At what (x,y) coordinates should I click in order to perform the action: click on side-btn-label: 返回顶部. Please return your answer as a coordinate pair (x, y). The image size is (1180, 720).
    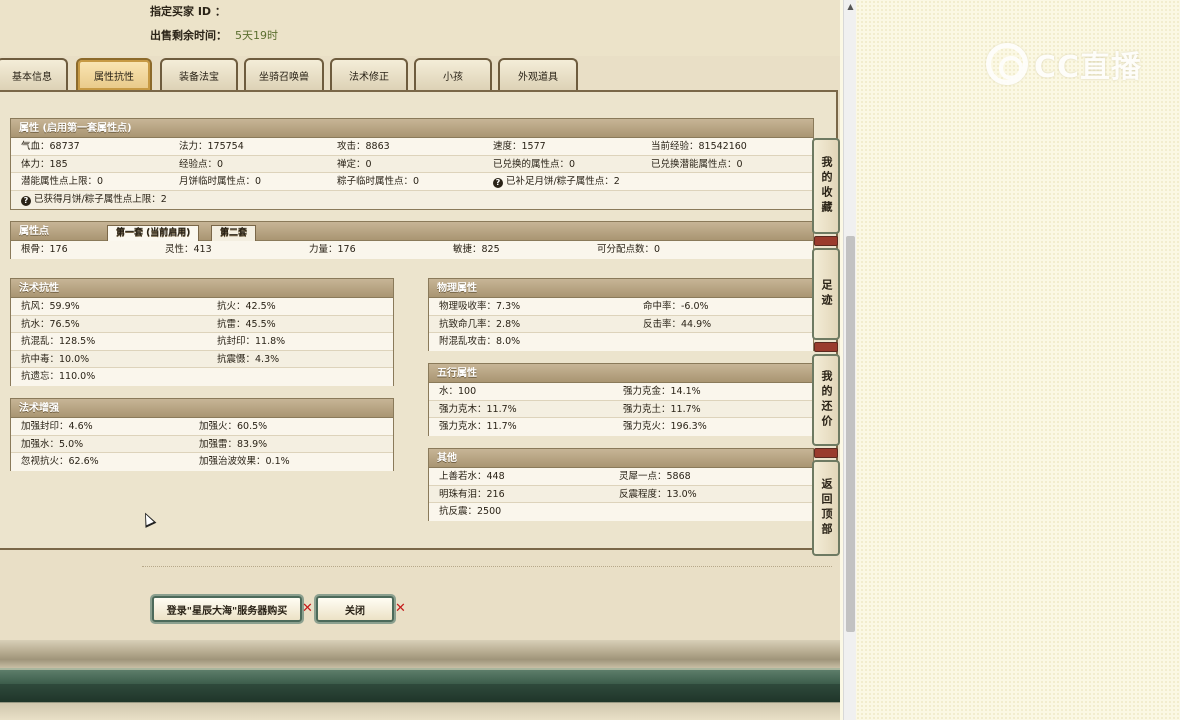
    Looking at the image, I should click on (826, 508).